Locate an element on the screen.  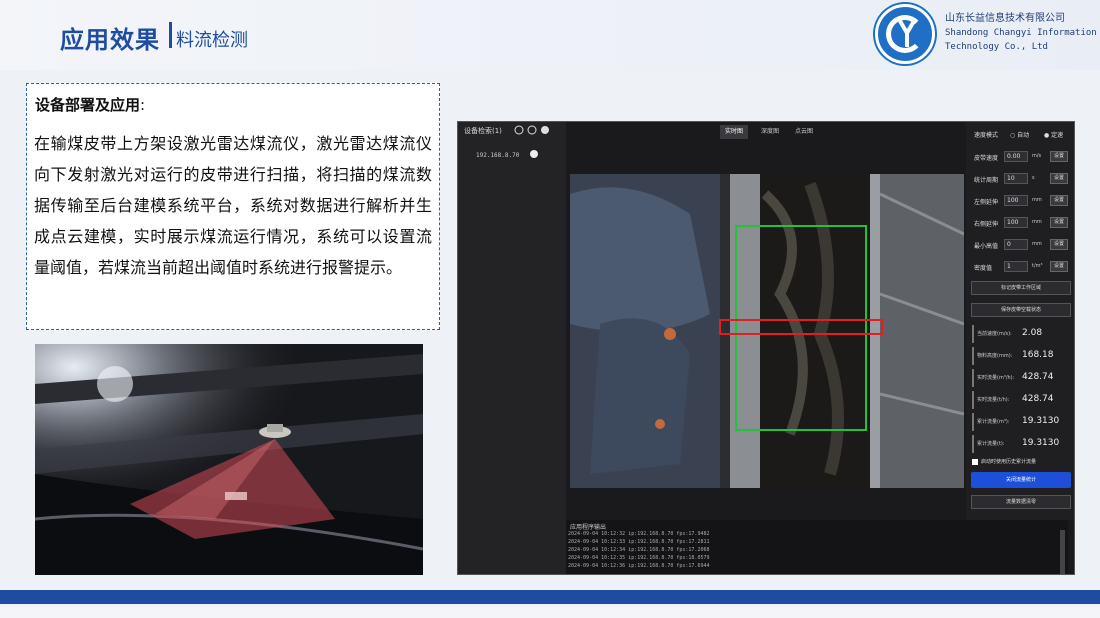
slide-title: 应用效果 is located at coordinates (110, 40).